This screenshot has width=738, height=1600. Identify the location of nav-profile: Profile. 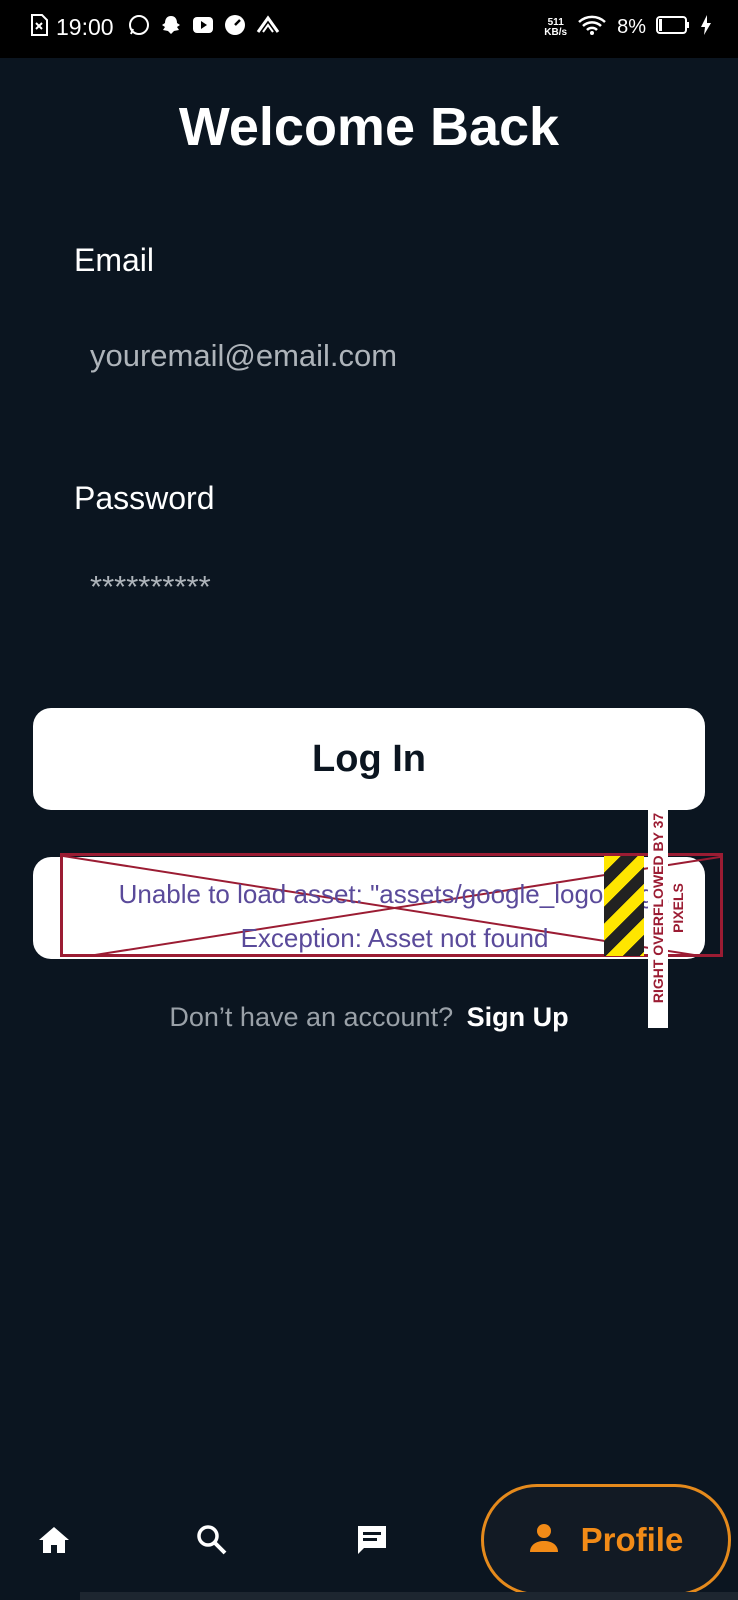
(606, 1540).